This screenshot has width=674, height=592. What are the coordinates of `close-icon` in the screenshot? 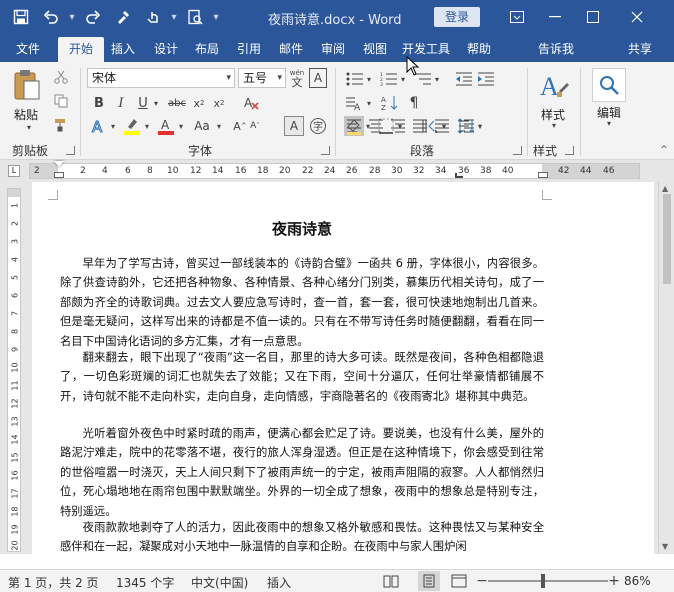 It's located at (637, 17).